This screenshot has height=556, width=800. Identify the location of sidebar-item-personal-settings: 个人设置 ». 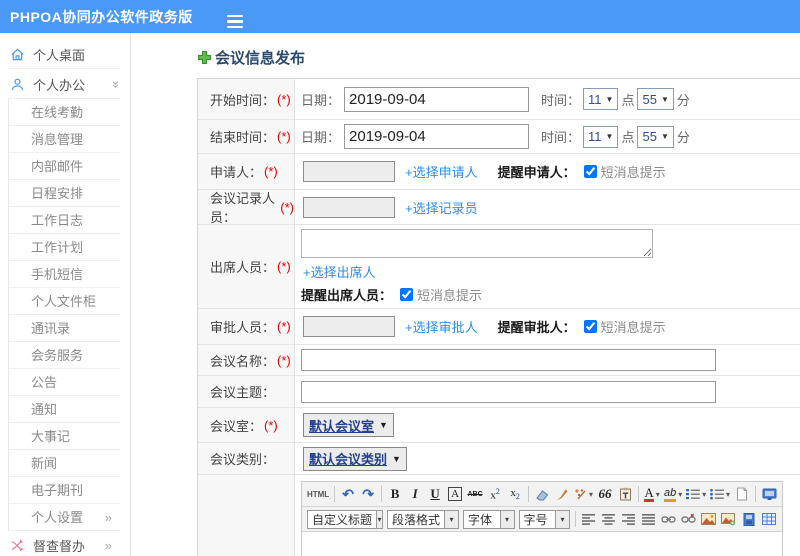
(69, 517).